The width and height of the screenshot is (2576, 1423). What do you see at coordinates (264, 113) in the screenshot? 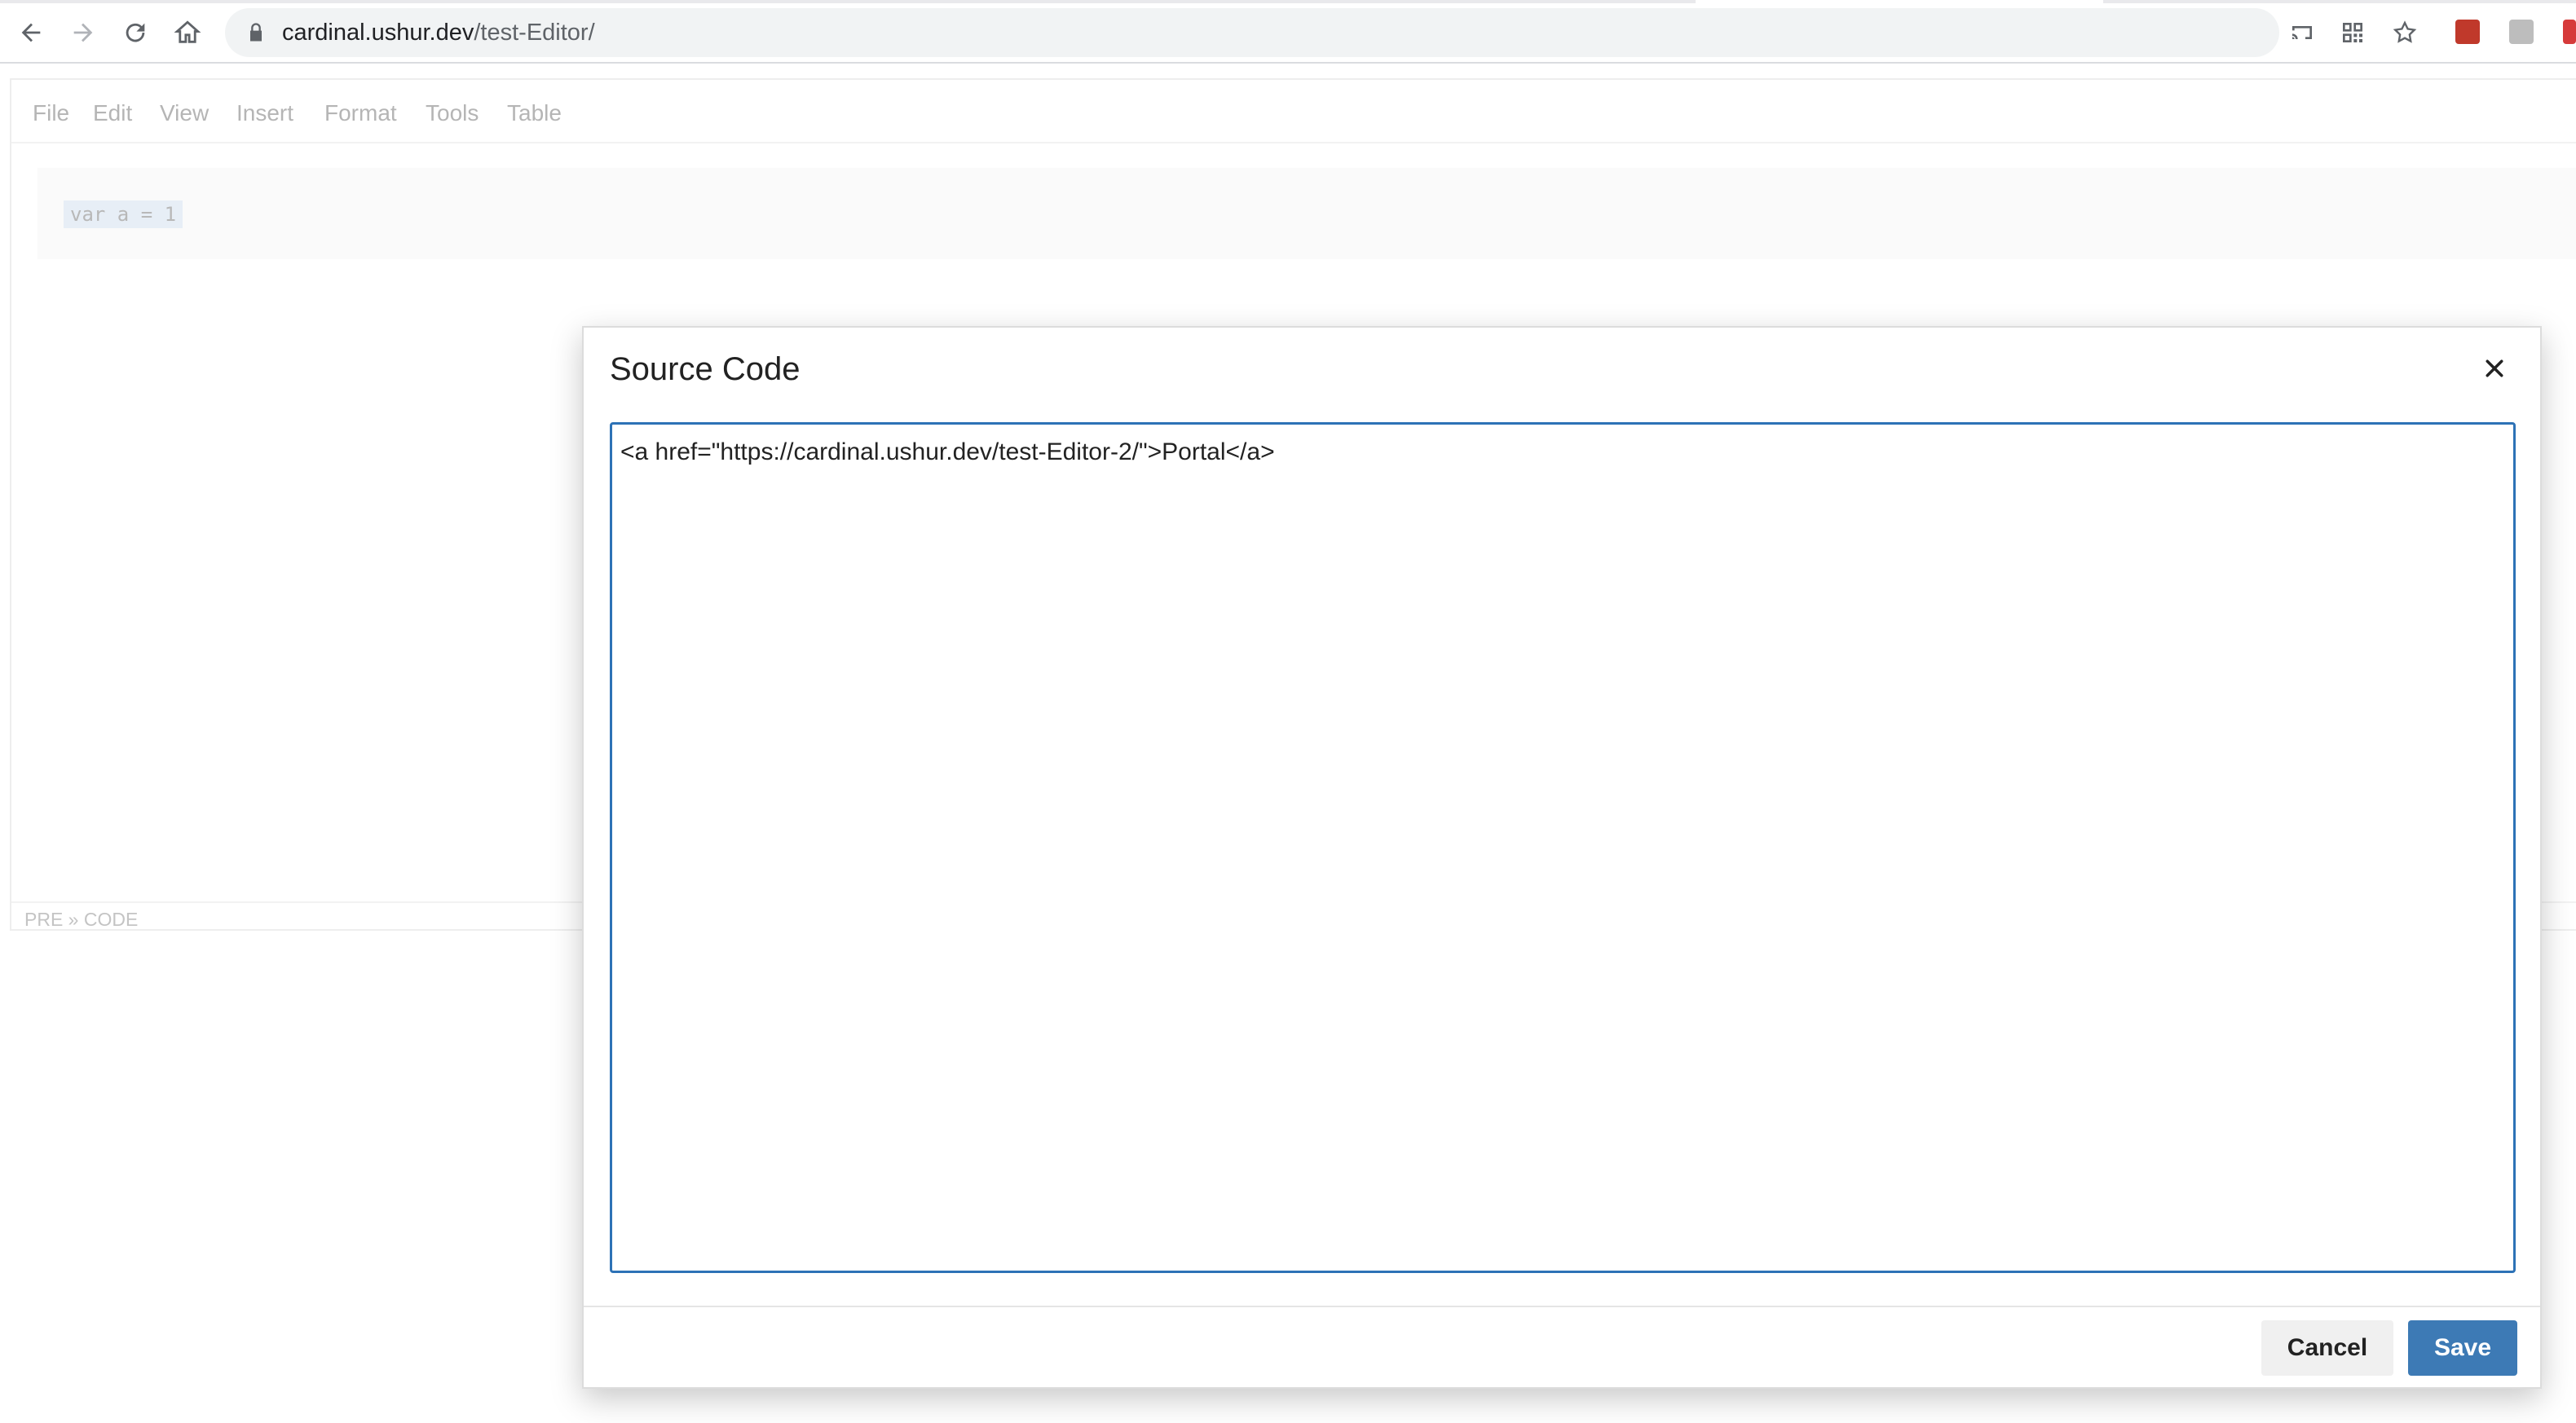
I see `menu-insert: Insert` at bounding box center [264, 113].